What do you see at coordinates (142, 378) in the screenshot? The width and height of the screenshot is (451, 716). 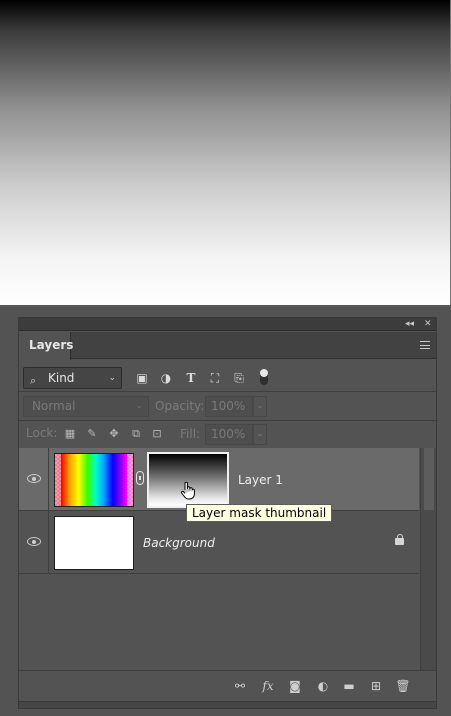 I see `image-filter-icon: ▣` at bounding box center [142, 378].